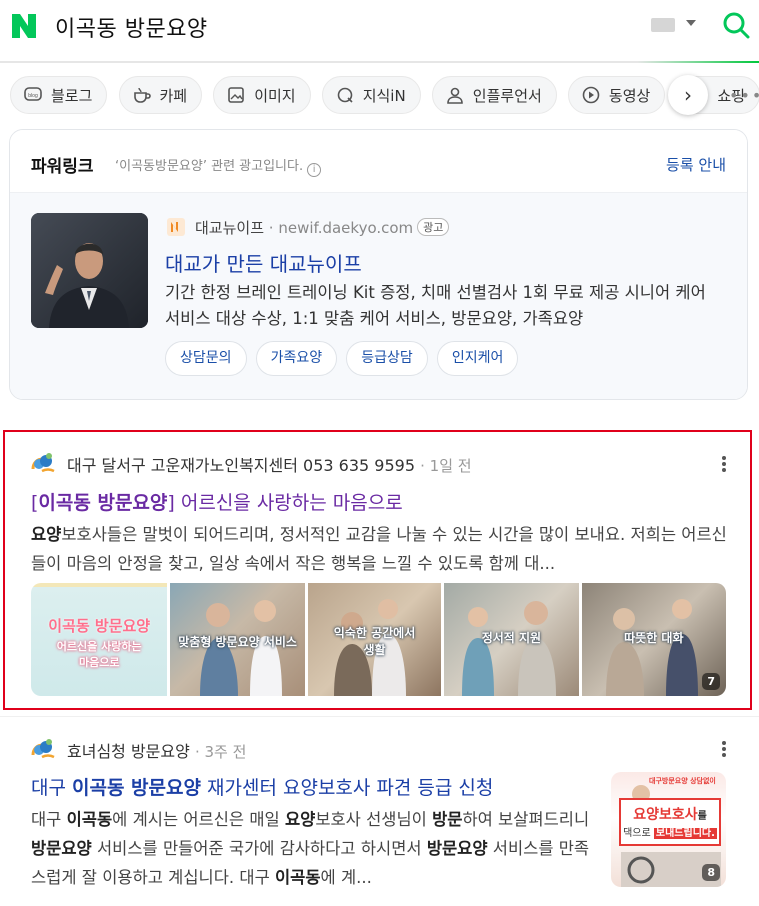  Describe the element at coordinates (259, 848) in the screenshot. I see `desc-text: 서비스를 만들어준 국가에 감사하다고 하시면서` at that location.